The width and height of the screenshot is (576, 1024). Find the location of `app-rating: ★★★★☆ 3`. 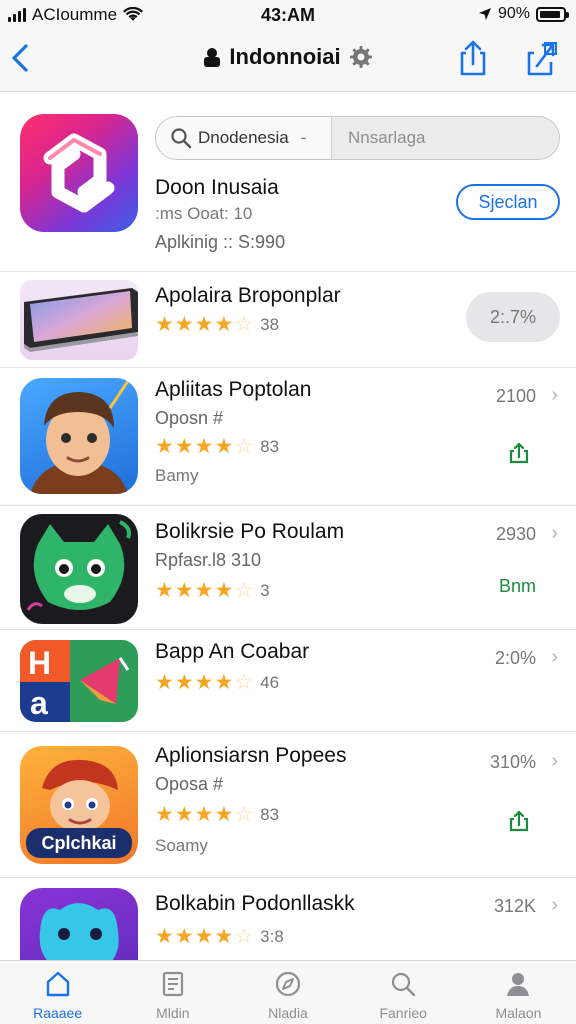

app-rating: ★★★★☆ 3 is located at coordinates (212, 590).